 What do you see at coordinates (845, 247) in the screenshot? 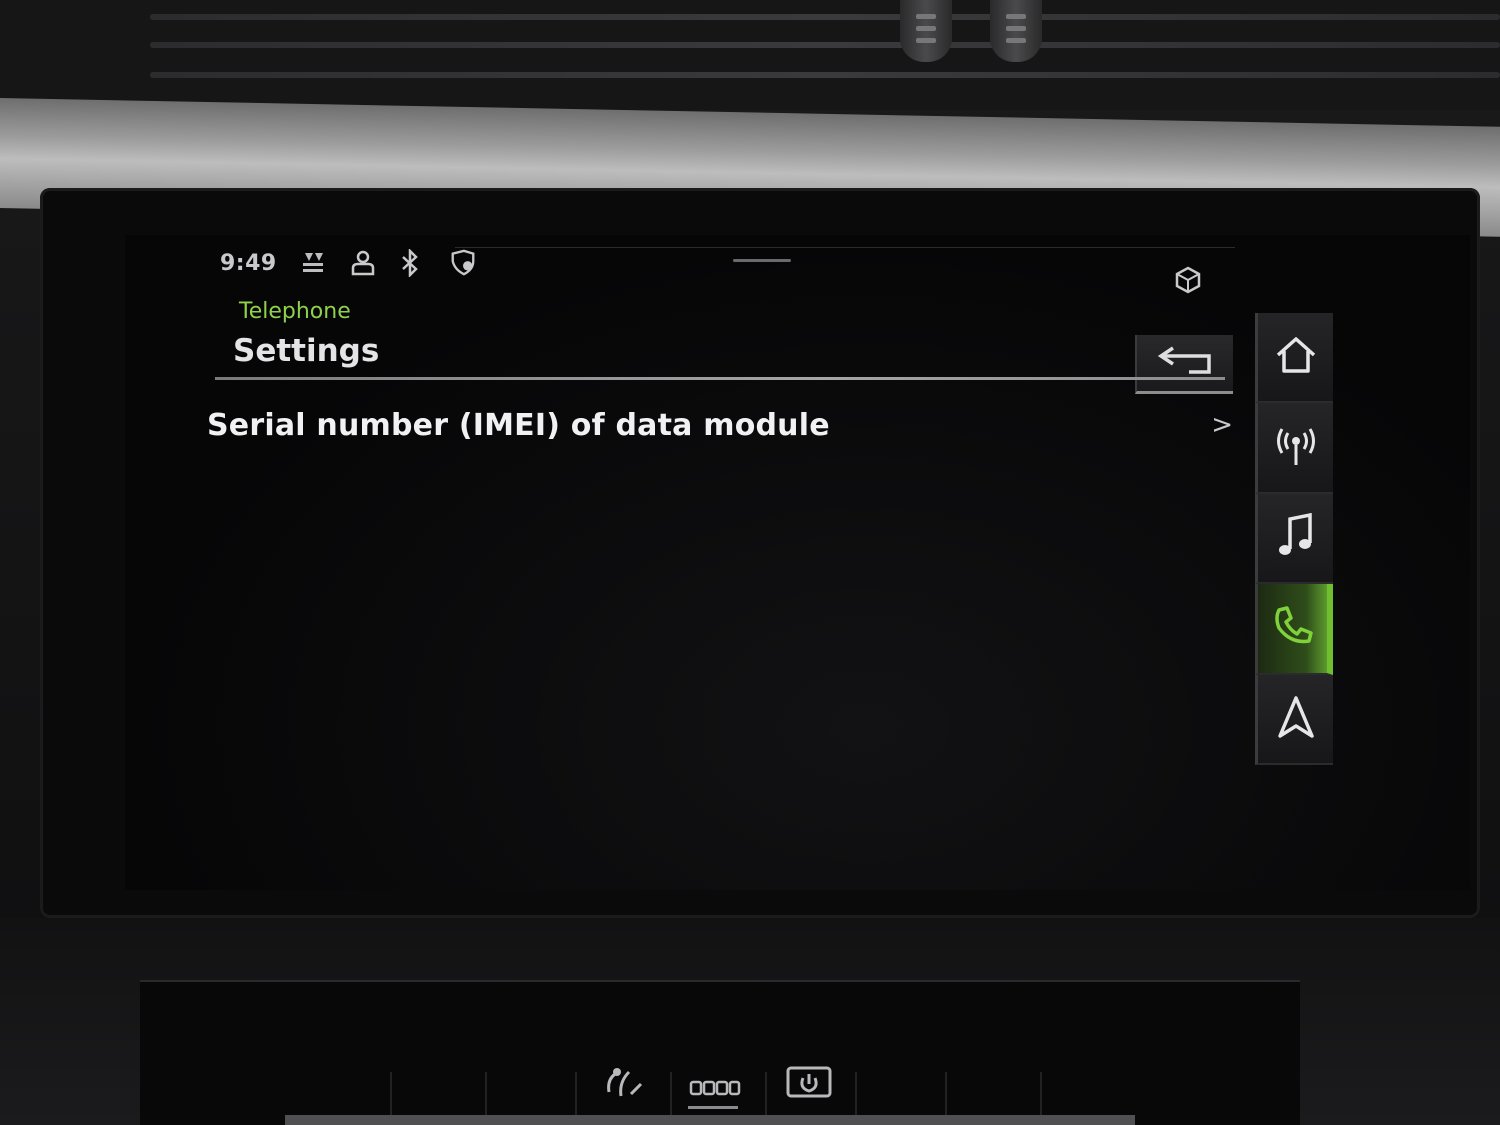
I see `top-divider` at bounding box center [845, 247].